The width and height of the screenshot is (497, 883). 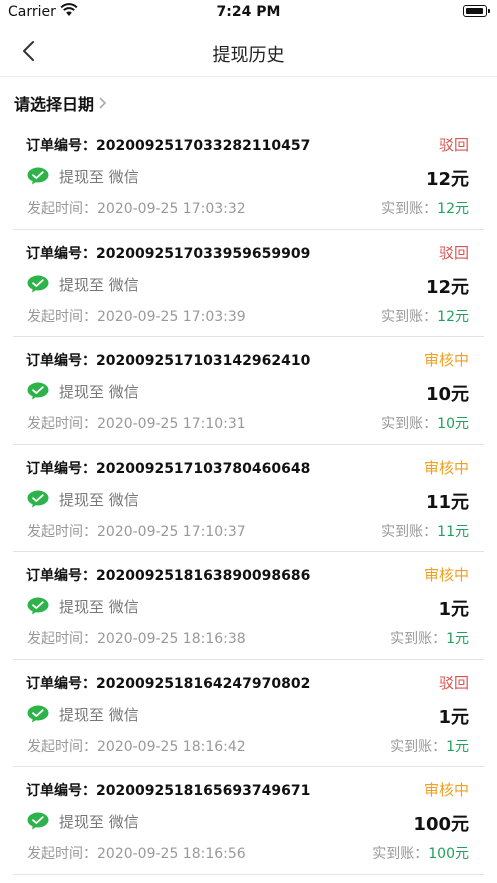 What do you see at coordinates (168, 683) in the screenshot?
I see `order-number: 订单编号：2020092518164247970802` at bounding box center [168, 683].